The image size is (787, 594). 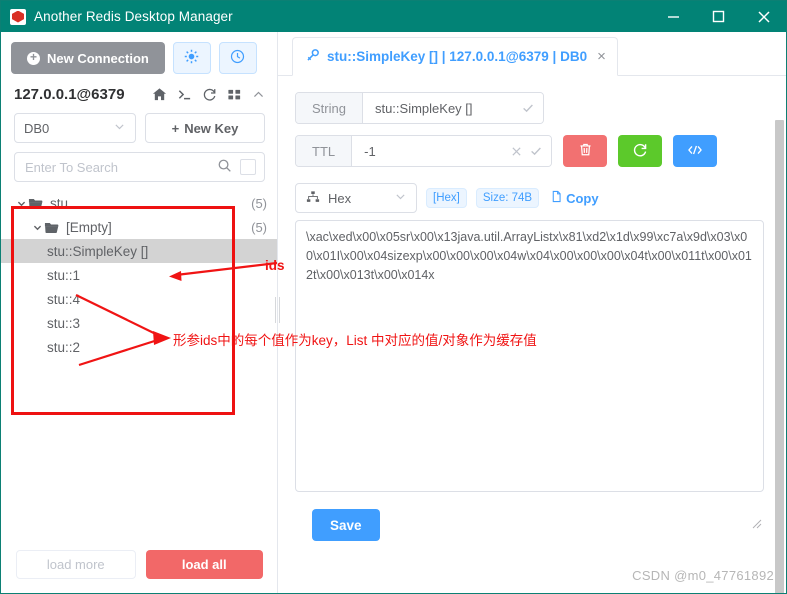 I want to click on load-more-button: load more, so click(x=76, y=564).